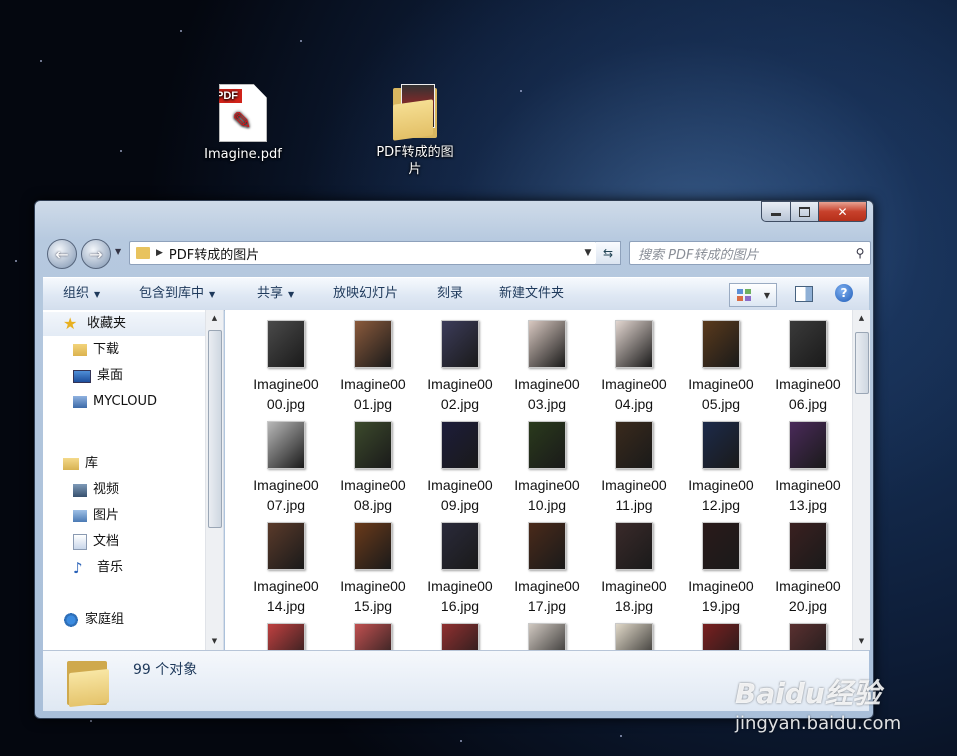 The image size is (957, 756). What do you see at coordinates (93, 620) in the screenshot?
I see `nav-homegroup: 家庭组` at bounding box center [93, 620].